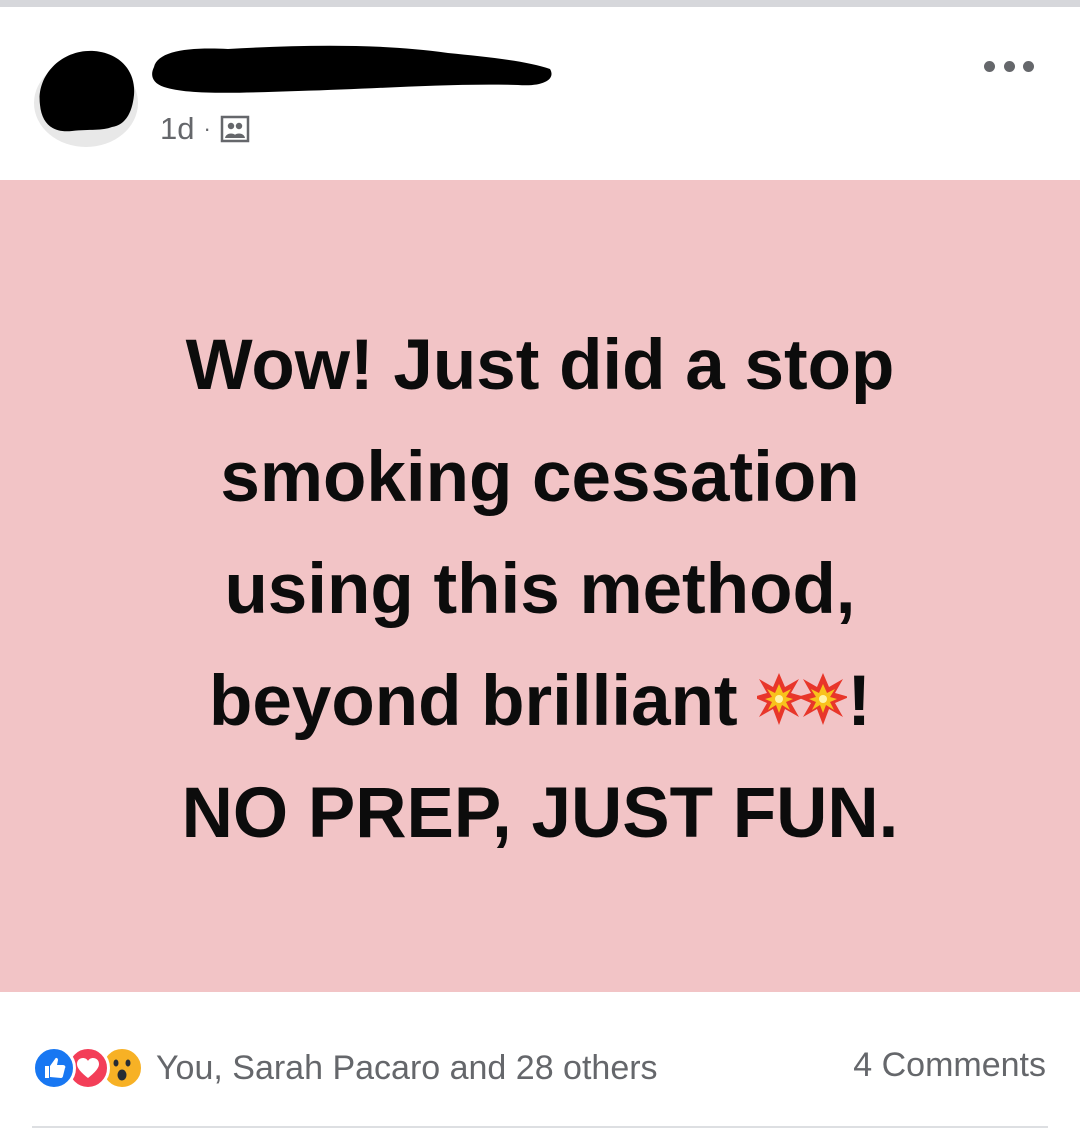  I want to click on post-text-line-emoji: beyond brilliant !, so click(540, 702).